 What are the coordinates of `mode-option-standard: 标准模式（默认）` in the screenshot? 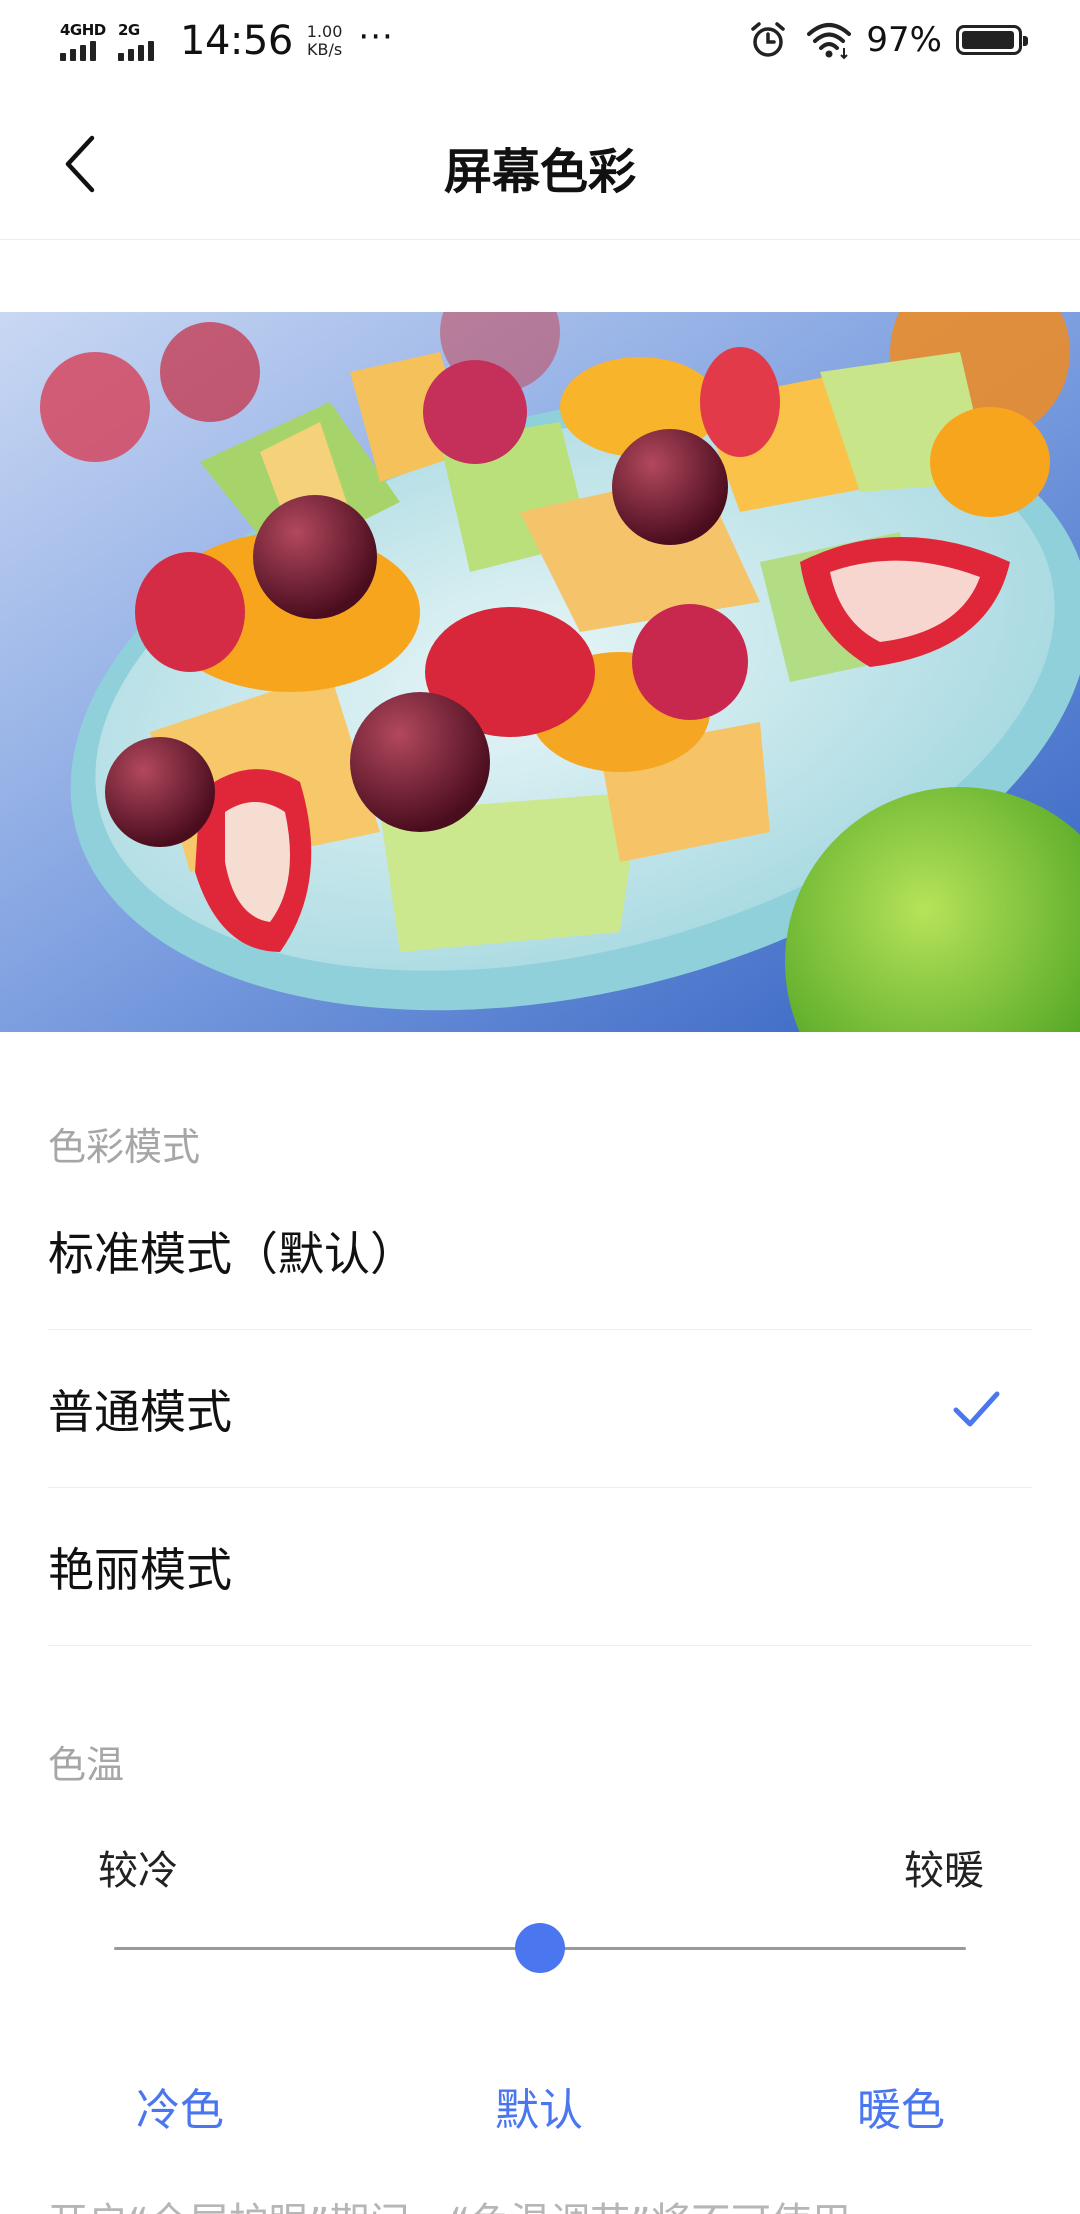 It's located at (540, 1251).